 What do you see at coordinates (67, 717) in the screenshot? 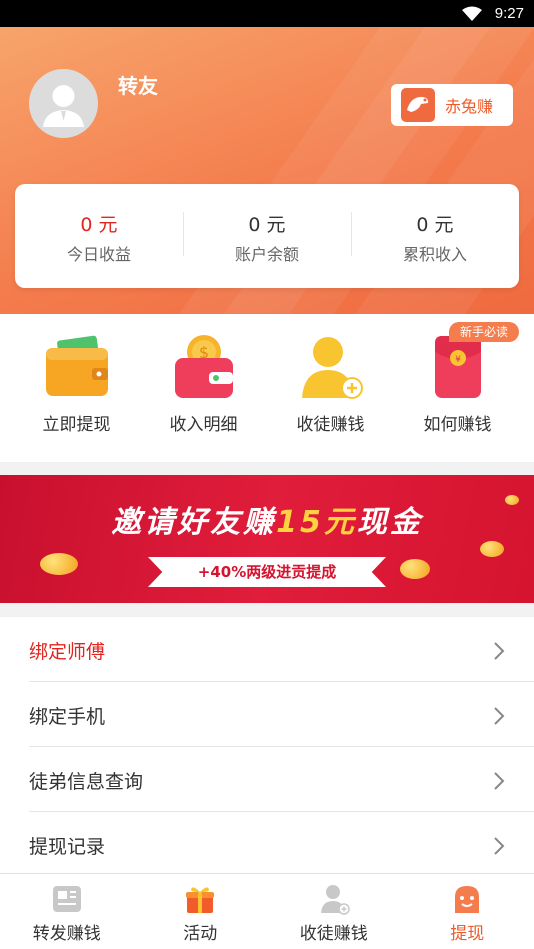
I see `menu-item-label: 绑定手机` at bounding box center [67, 717].